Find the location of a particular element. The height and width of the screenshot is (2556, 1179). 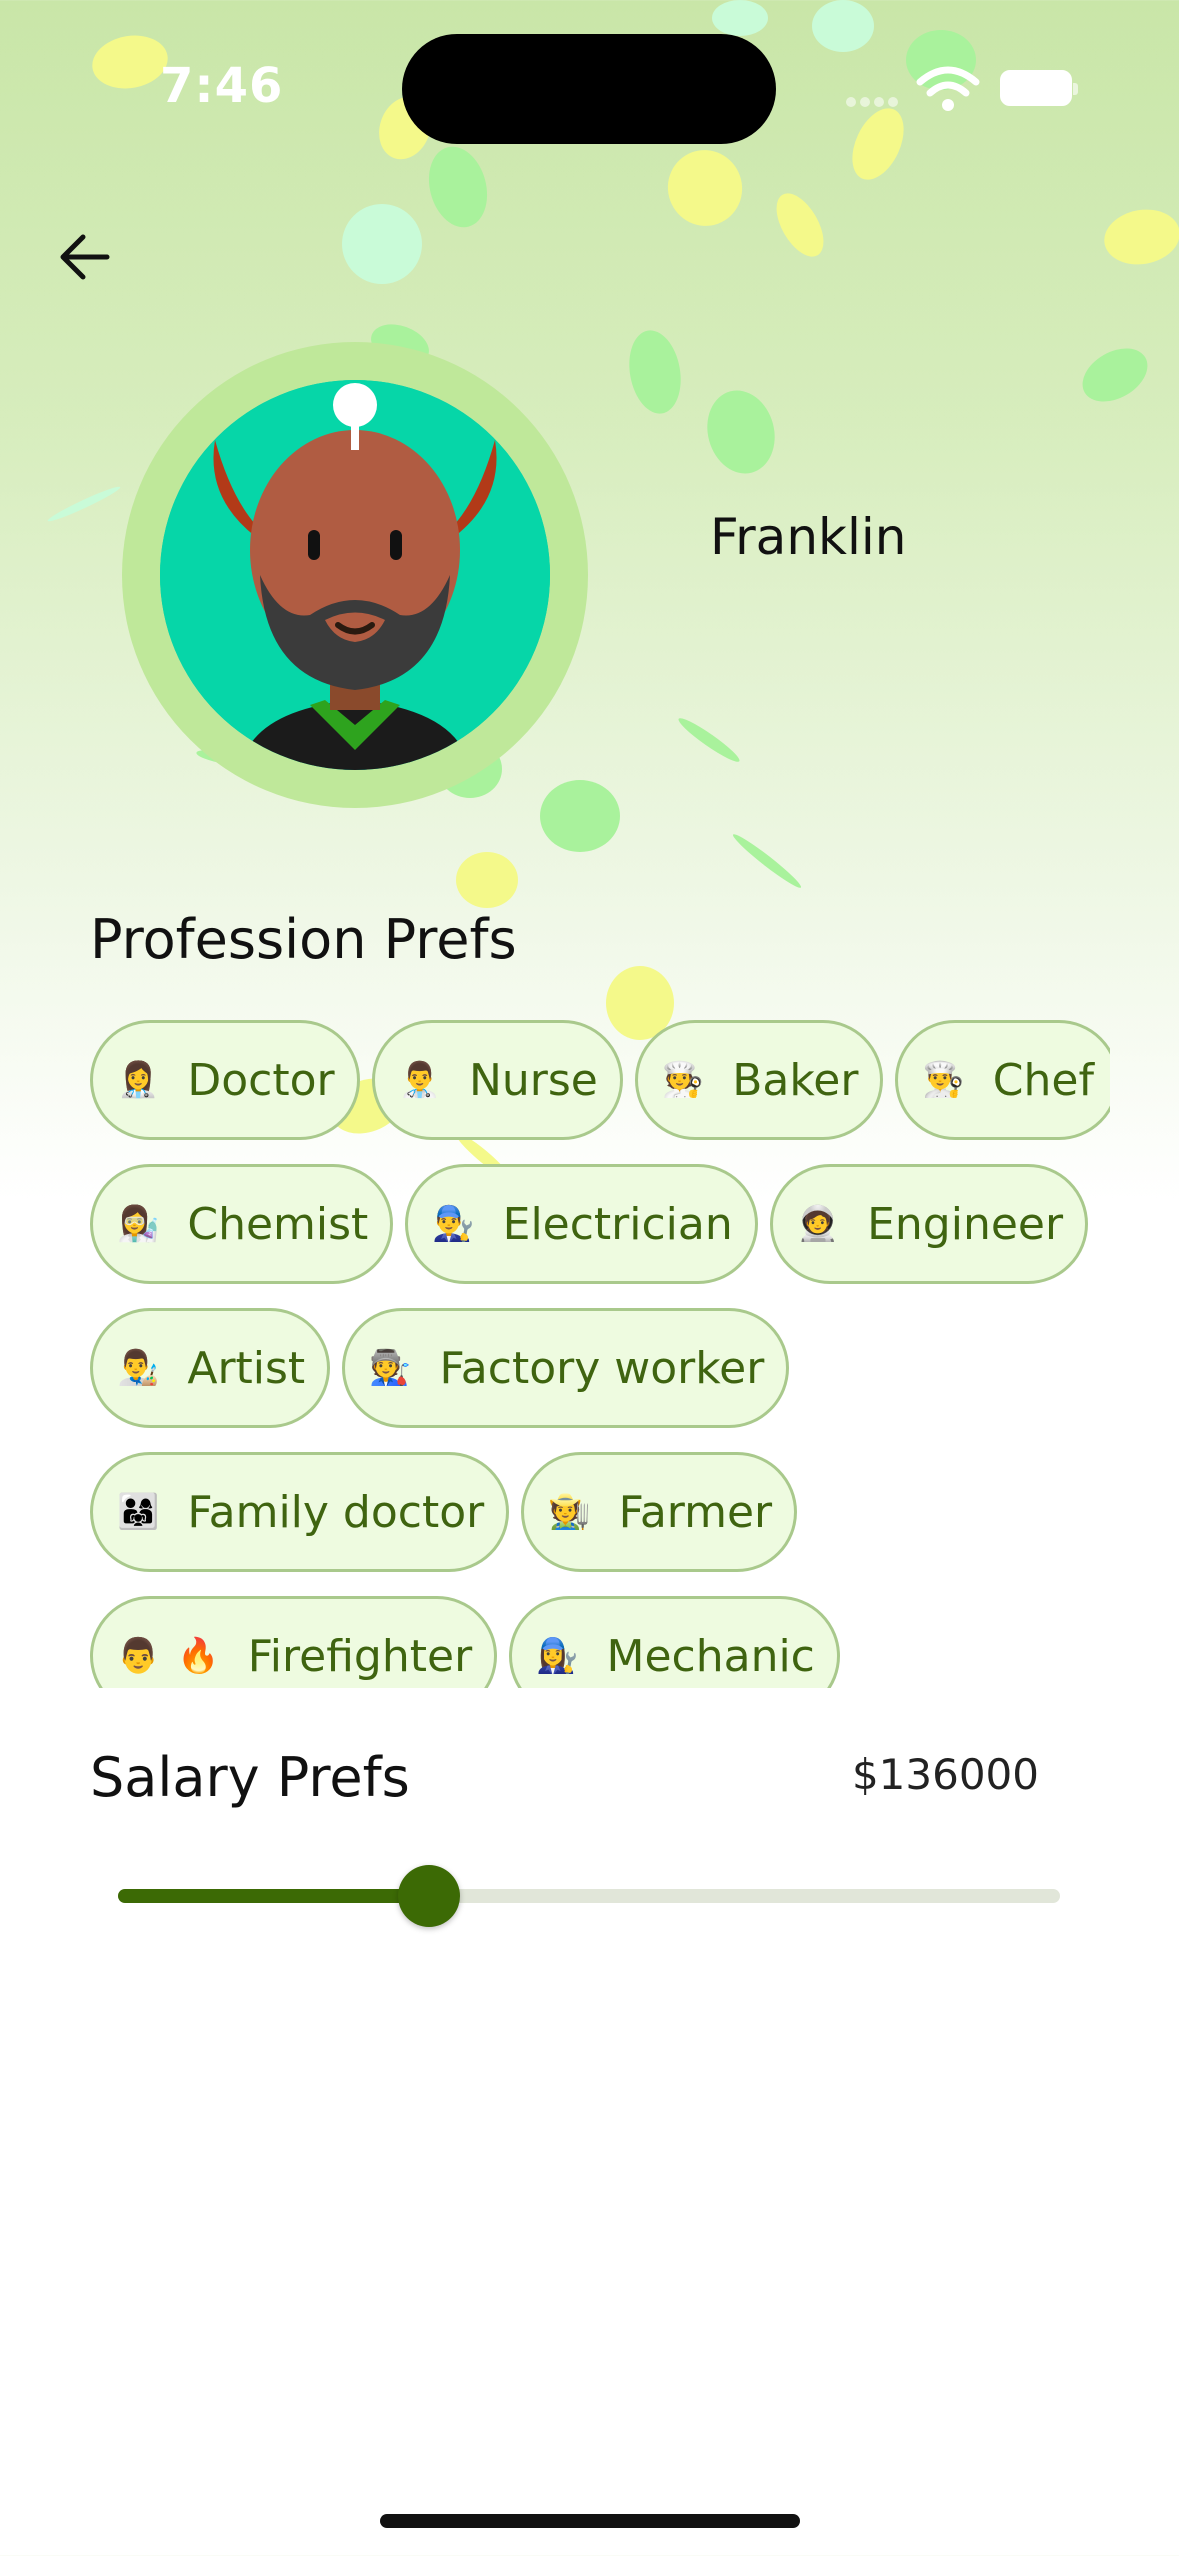

profession-emoji-icon: 👩‍🔧 is located at coordinates (557, 1656).